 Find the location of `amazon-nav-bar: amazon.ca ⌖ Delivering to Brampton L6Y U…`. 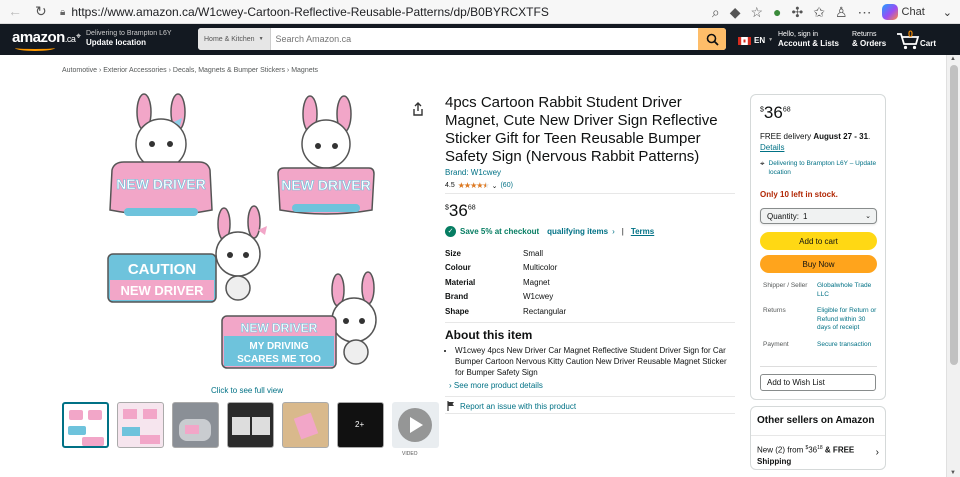

amazon-nav-bar: amazon.ca ⌖ Delivering to Brampton L6Y U… is located at coordinates (480, 39).